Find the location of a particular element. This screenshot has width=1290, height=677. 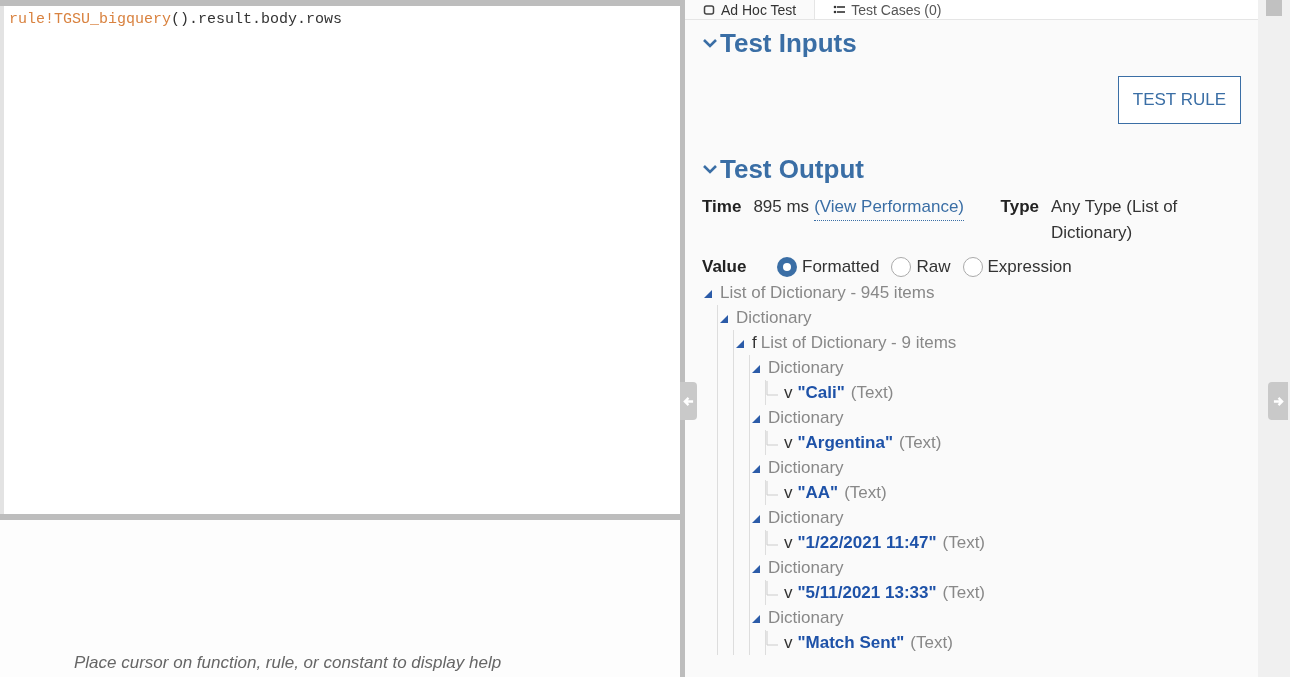

tree-node-label: List of Dictionary - 945 items is located at coordinates (827, 292).